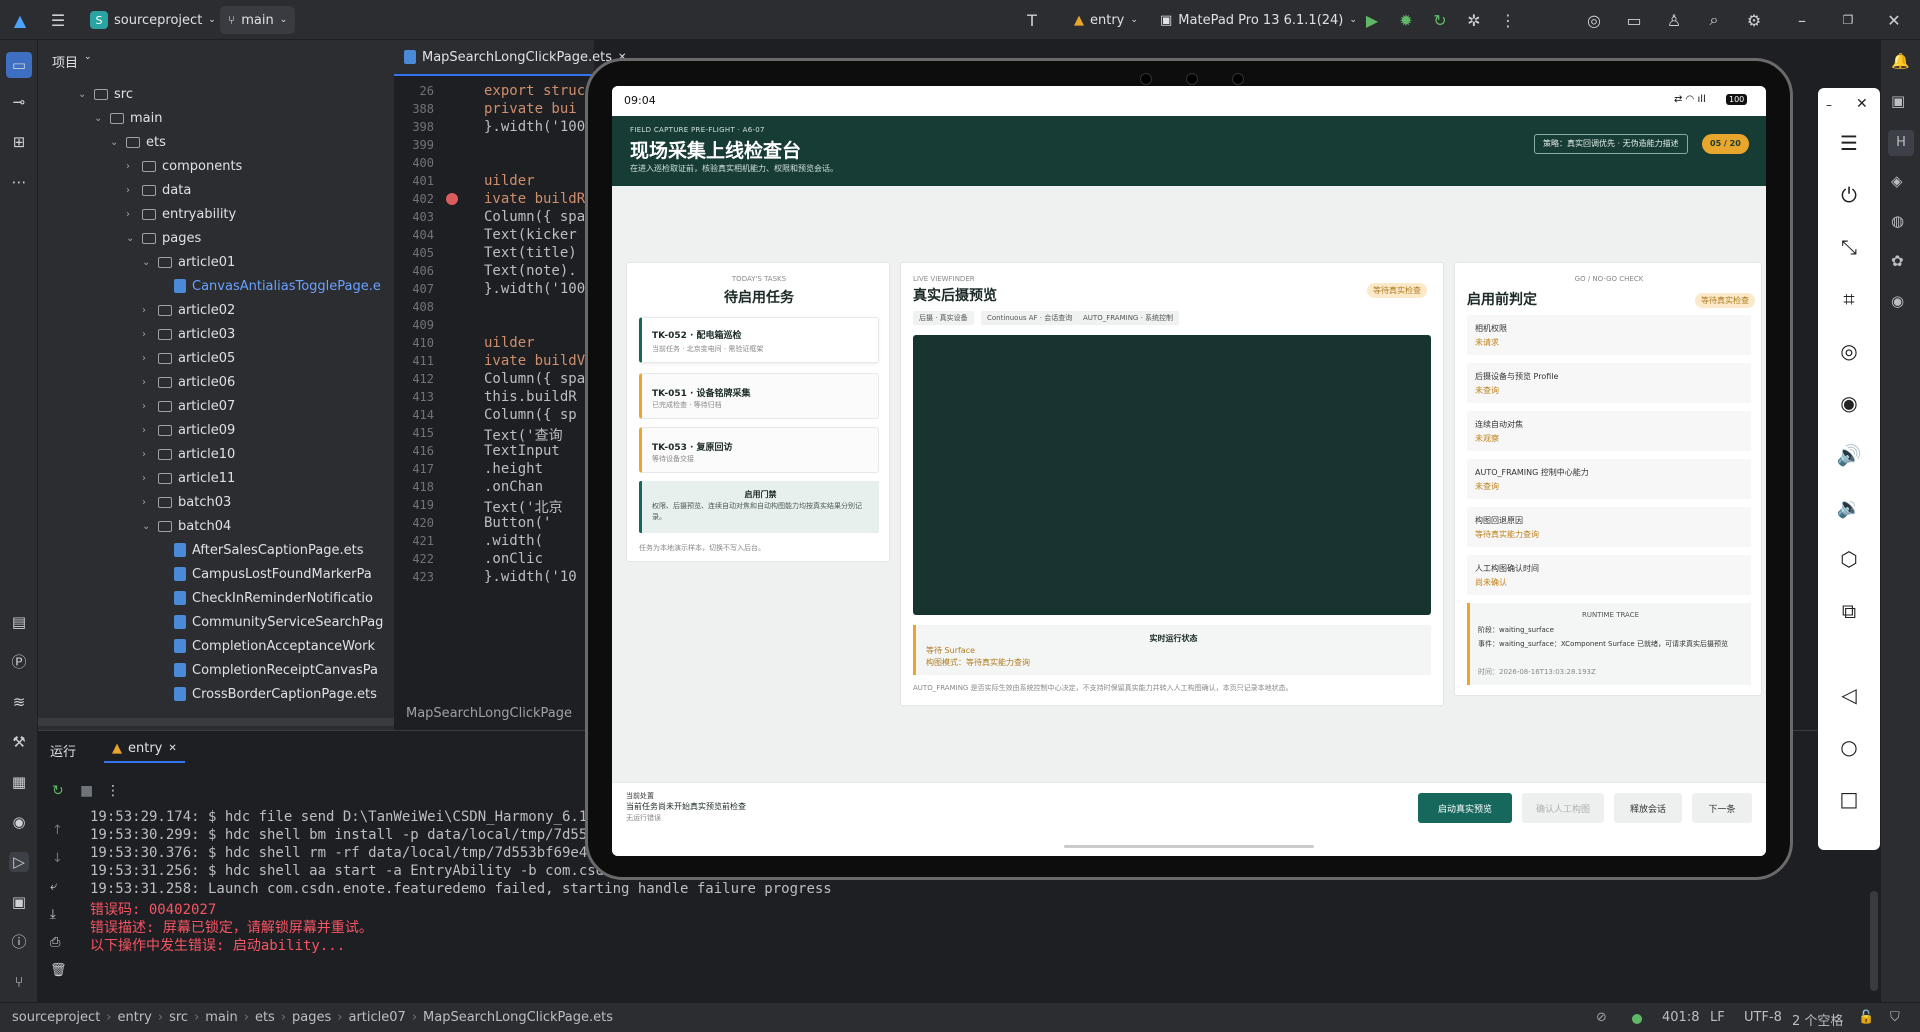 This screenshot has height=1032, width=1920. What do you see at coordinates (188, 358) in the screenshot?
I see `tree-folder-item: › article05` at bounding box center [188, 358].